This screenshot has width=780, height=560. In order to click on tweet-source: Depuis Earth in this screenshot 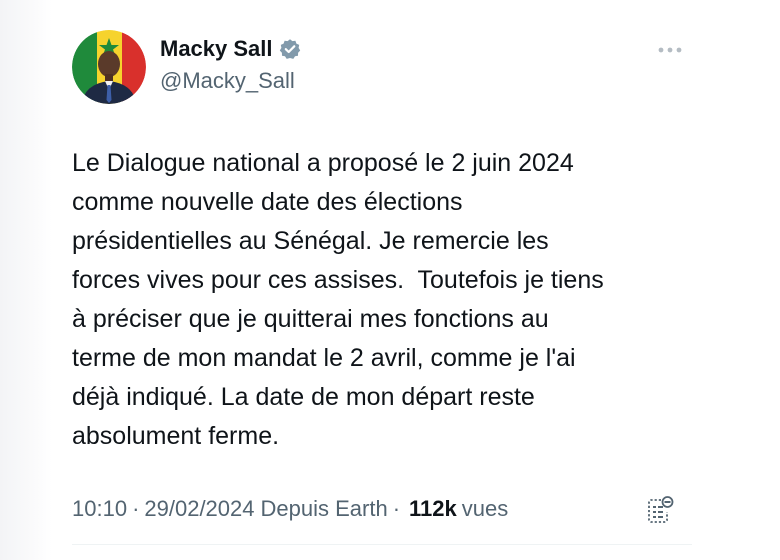, I will do `click(324, 508)`.